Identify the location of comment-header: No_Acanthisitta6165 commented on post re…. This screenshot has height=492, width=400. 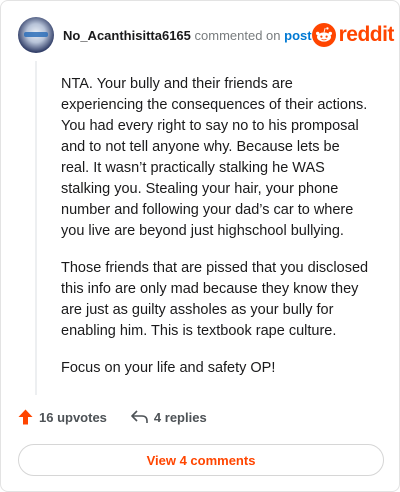
(206, 35).